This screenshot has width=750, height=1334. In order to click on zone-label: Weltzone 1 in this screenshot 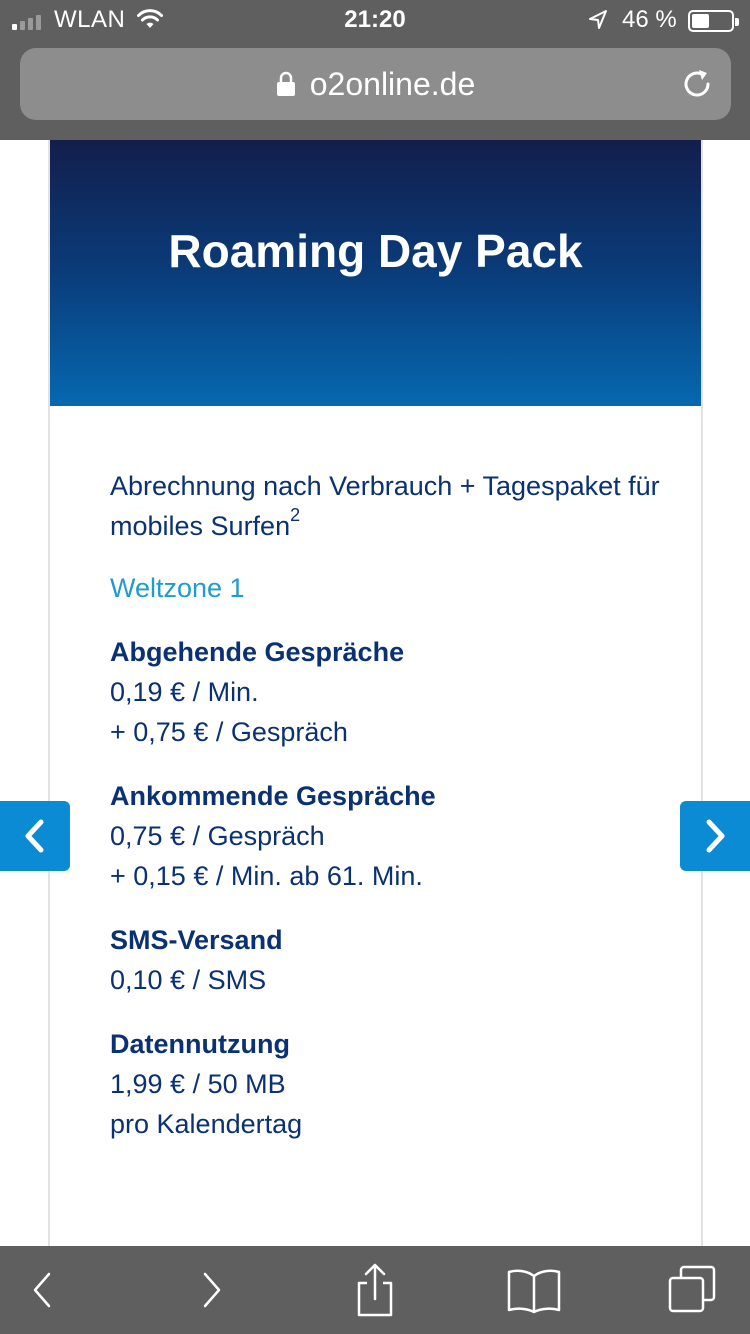, I will do `click(177, 588)`.